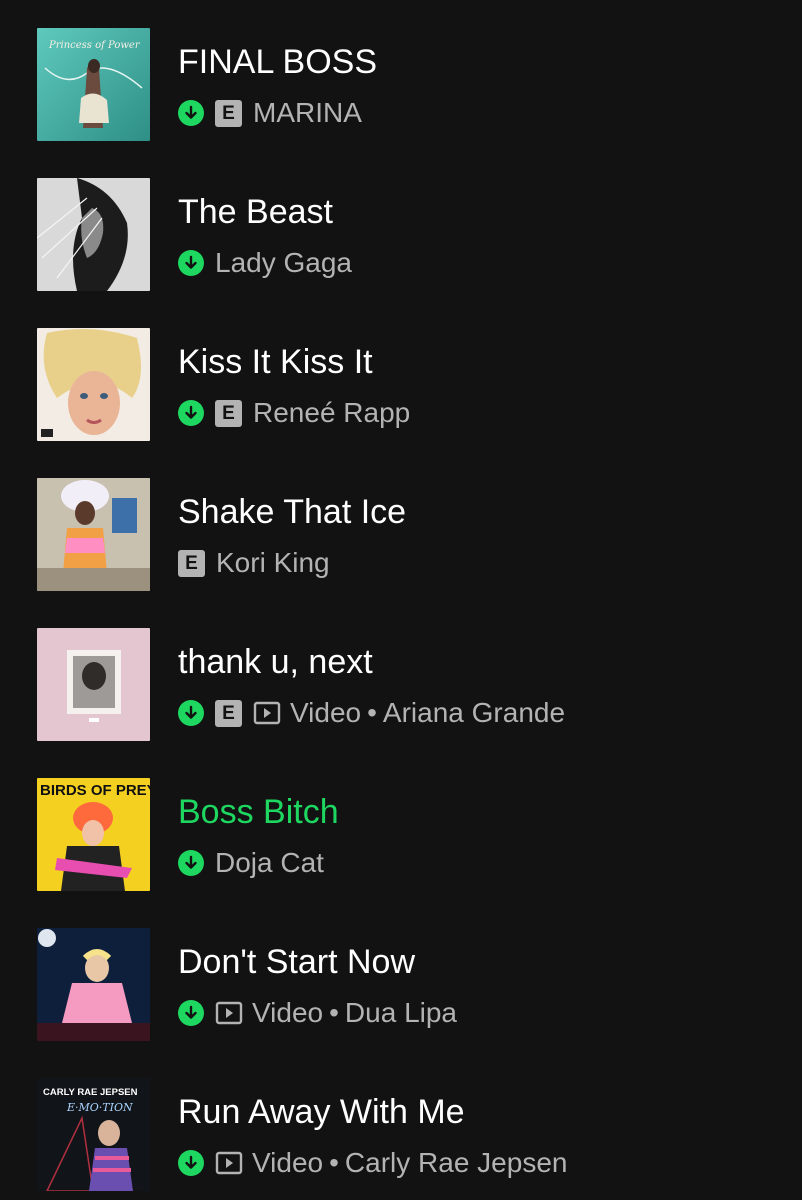 This screenshot has height=1200, width=802. Describe the element at coordinates (401, 675) in the screenshot. I see `track-row: thank u, next E Video • Ariana Grande` at that location.